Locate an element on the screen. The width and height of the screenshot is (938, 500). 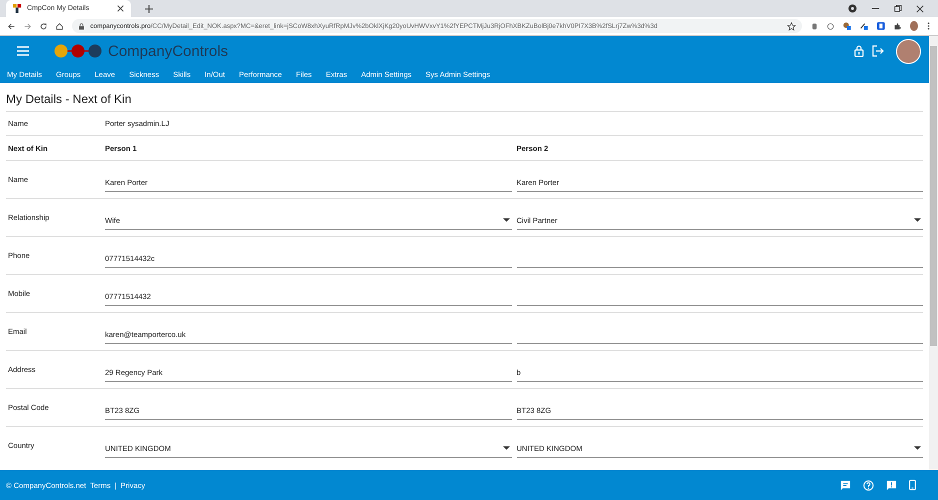
feedback-icon is located at coordinates (845, 485).